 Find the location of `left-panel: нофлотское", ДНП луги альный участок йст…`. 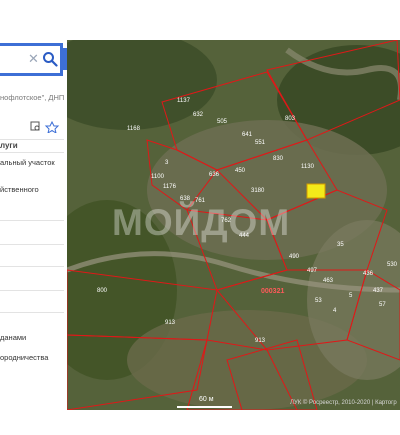

left-panel: нофлотское", ДНП луги альный участок йст… is located at coordinates (33, 225).